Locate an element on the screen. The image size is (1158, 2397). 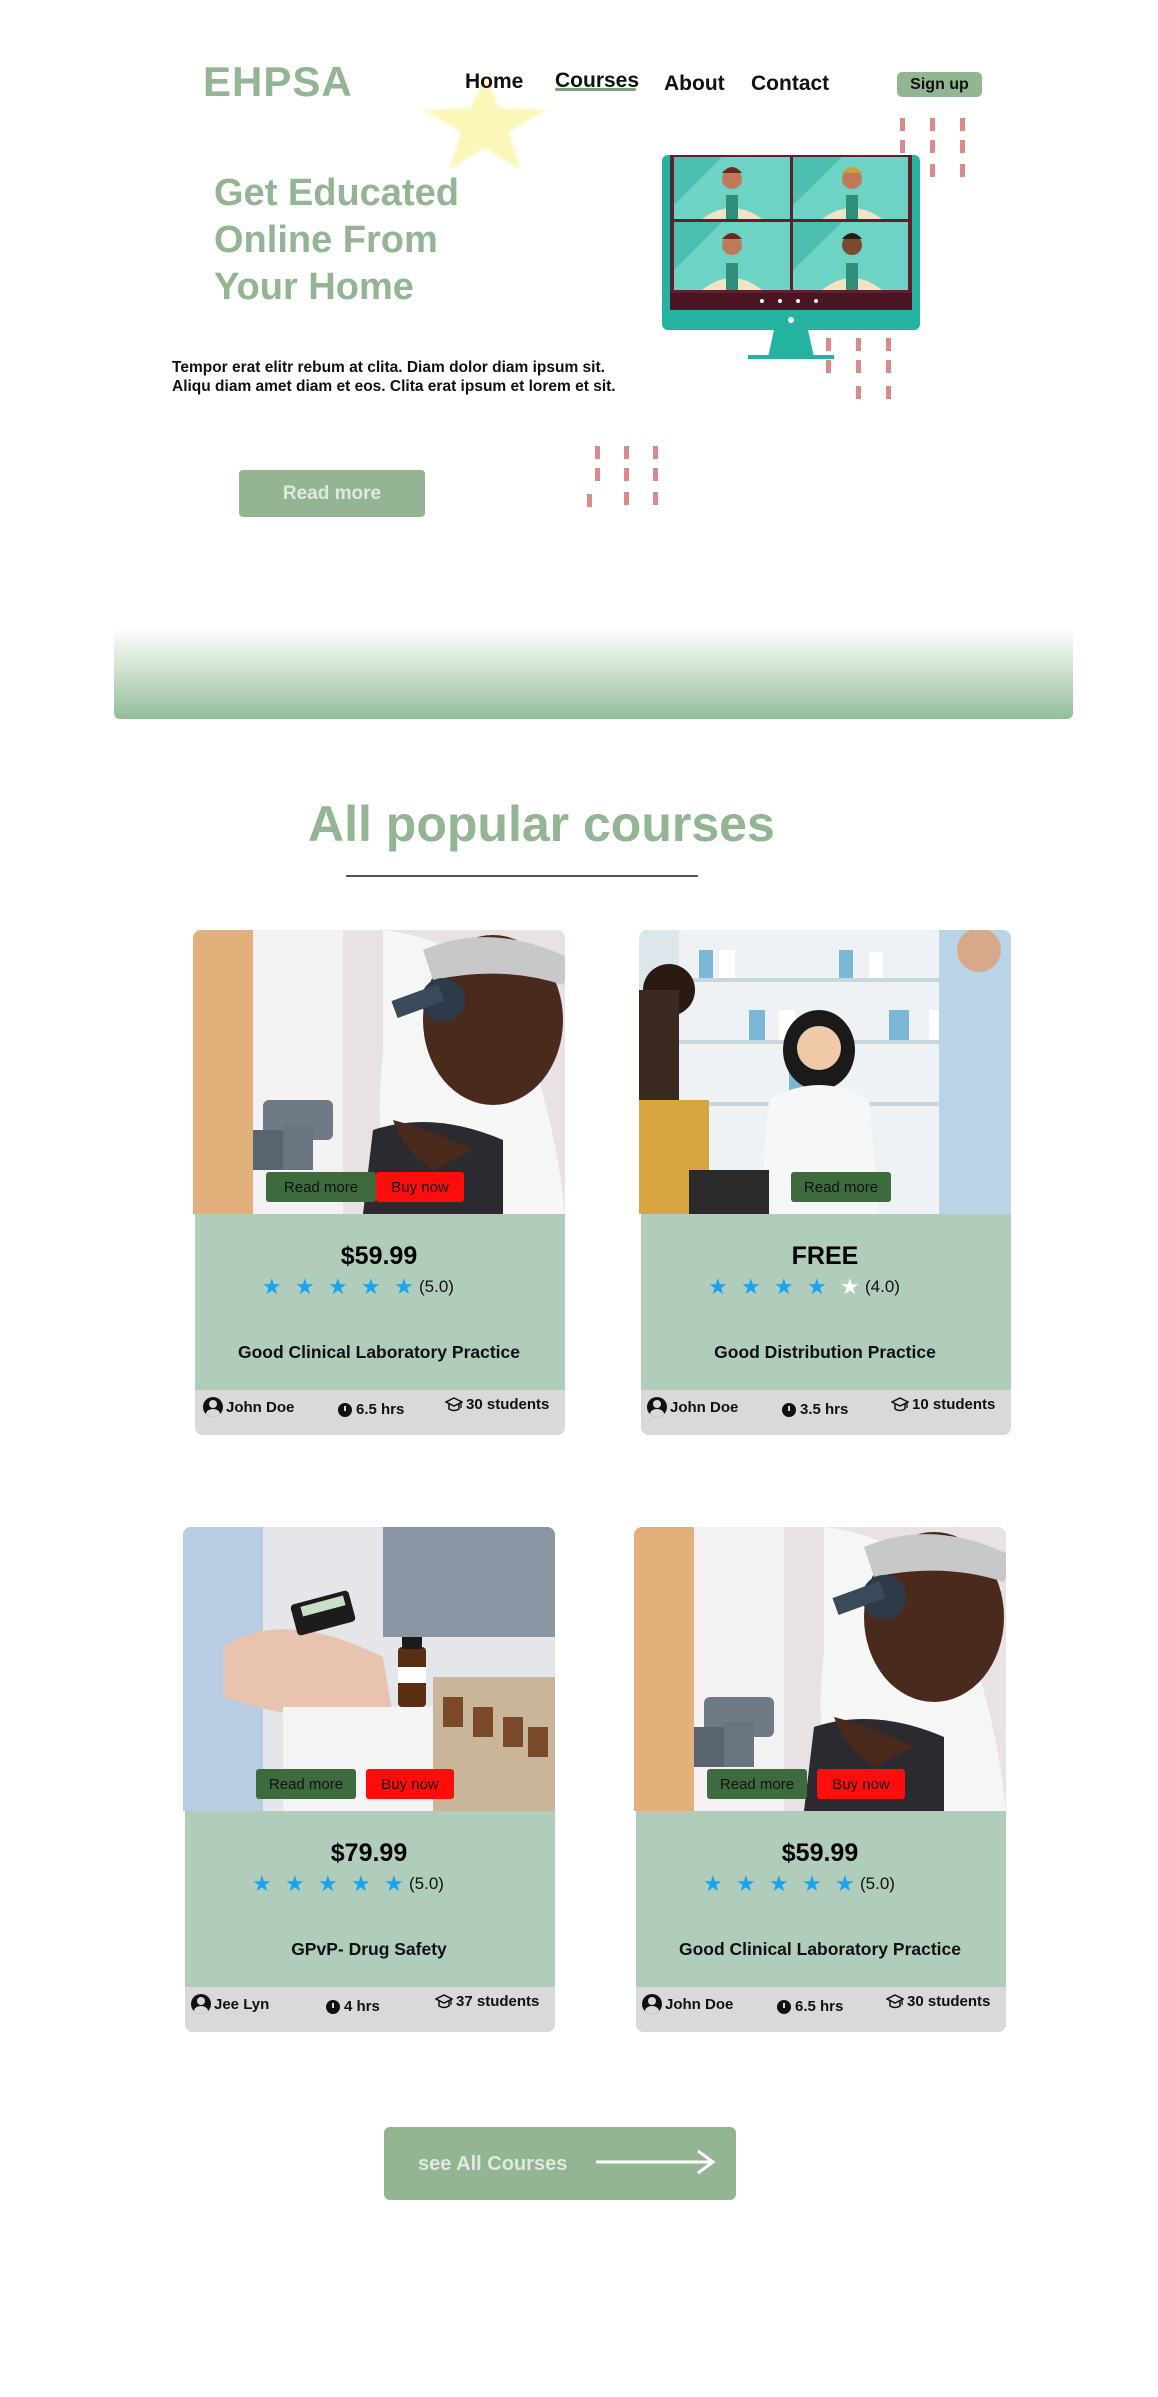
popular-courses-underline is located at coordinates (522, 876).